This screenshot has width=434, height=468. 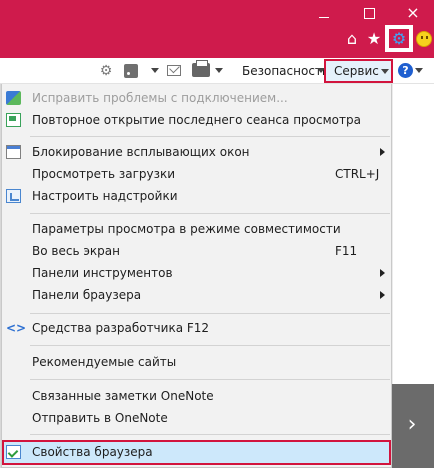 I want to click on addons-icon, so click(x=13, y=196).